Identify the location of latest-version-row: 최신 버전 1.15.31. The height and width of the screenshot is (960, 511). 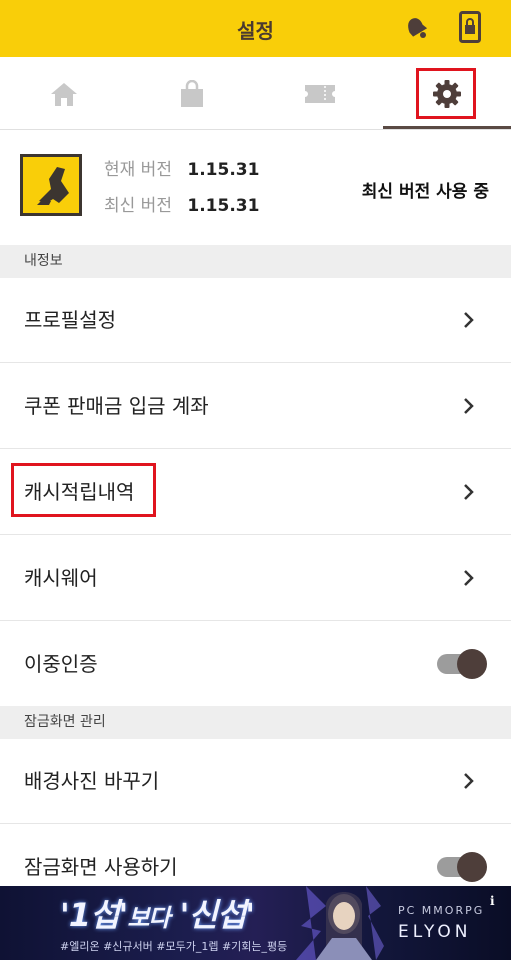
(181, 203).